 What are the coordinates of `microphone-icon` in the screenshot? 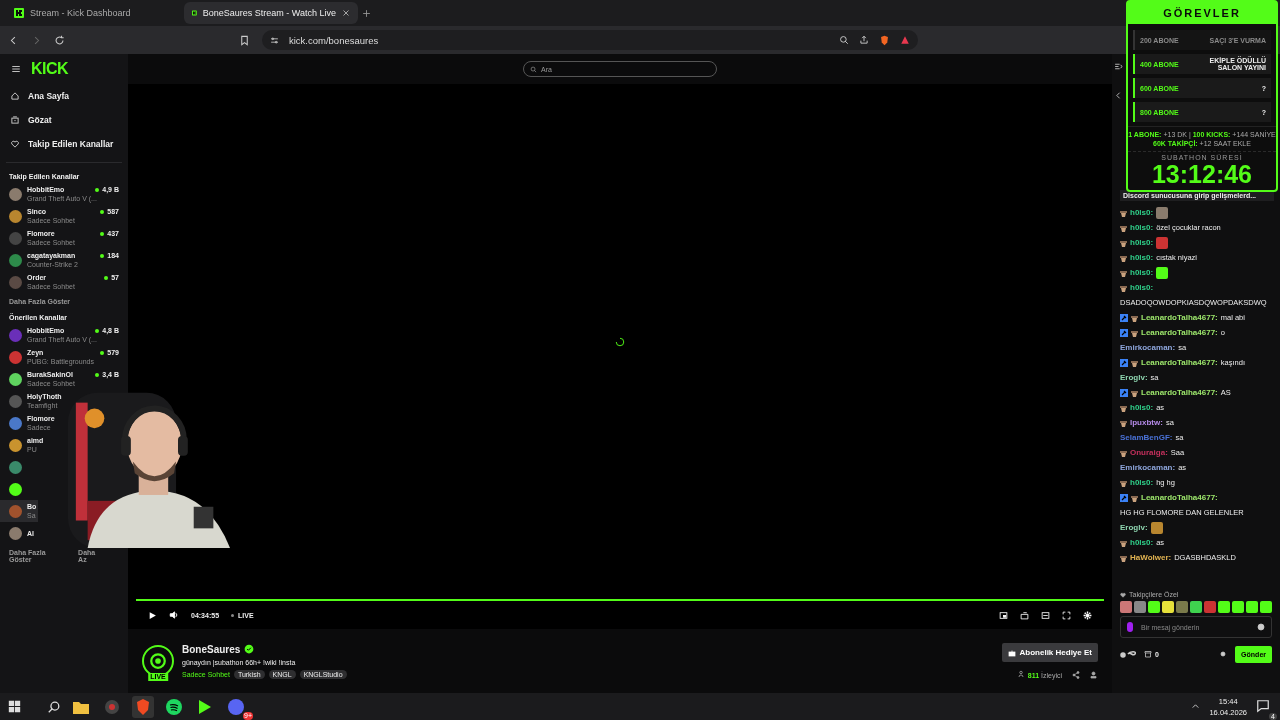 It's located at (1130, 627).